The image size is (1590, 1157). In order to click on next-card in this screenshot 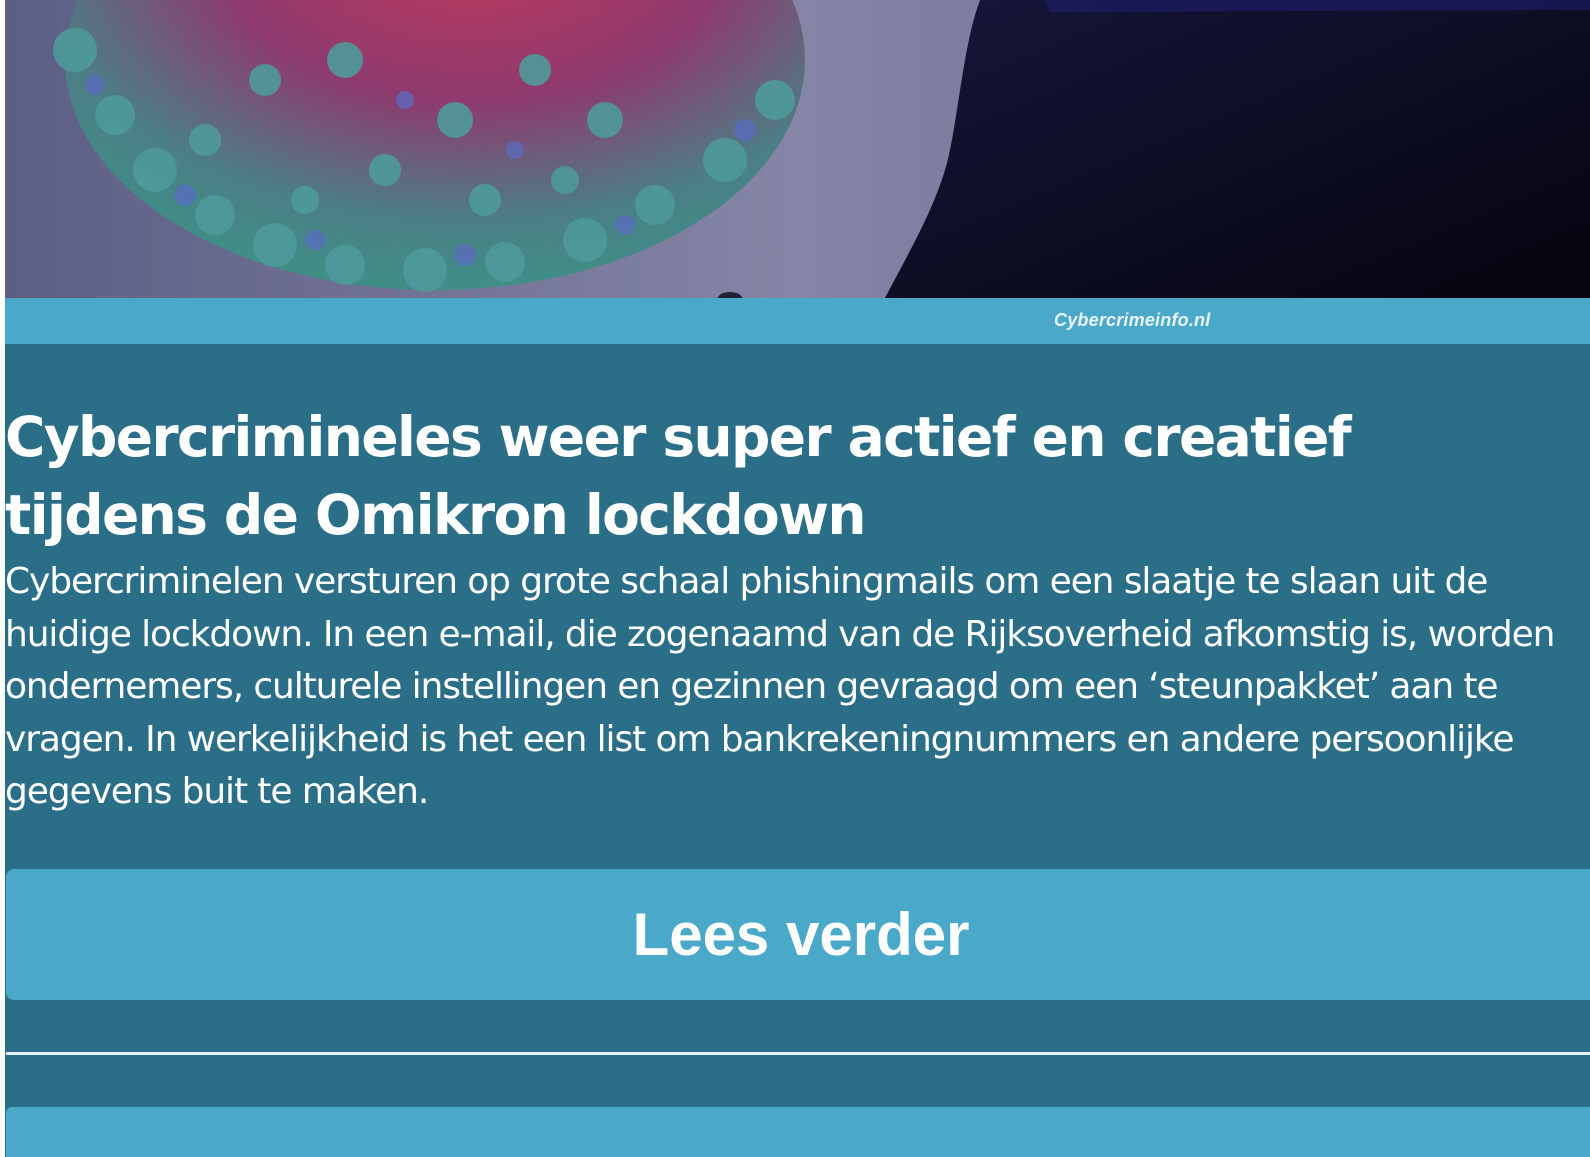, I will do `click(798, 1132)`.